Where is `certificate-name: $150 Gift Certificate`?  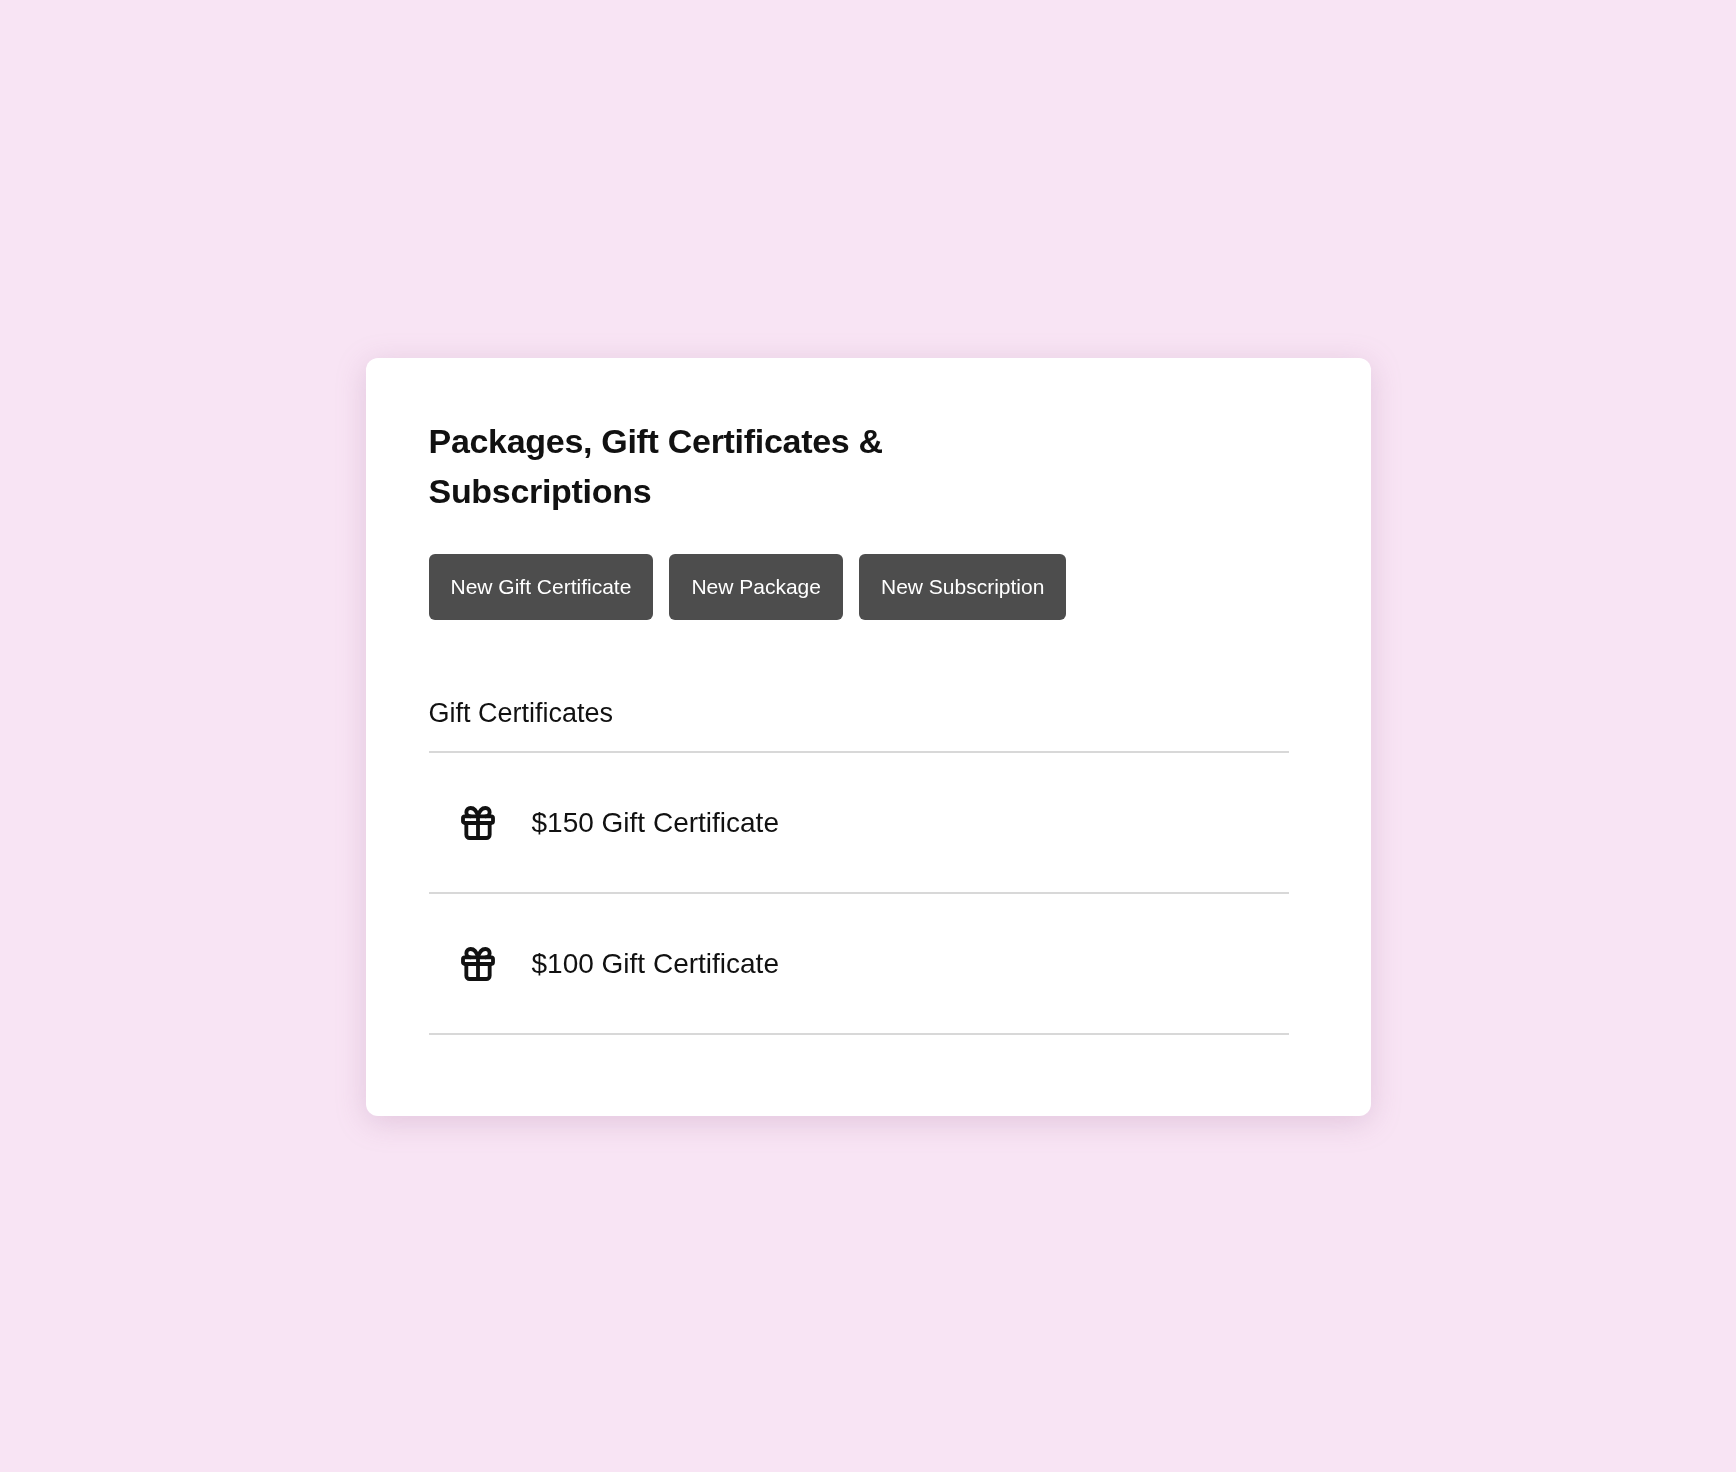
certificate-name: $150 Gift Certificate is located at coordinates (655, 822).